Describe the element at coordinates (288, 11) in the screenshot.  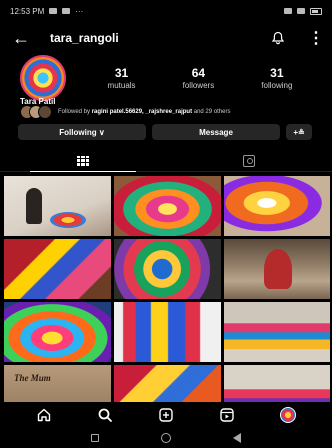
I see `signal-icon` at that location.